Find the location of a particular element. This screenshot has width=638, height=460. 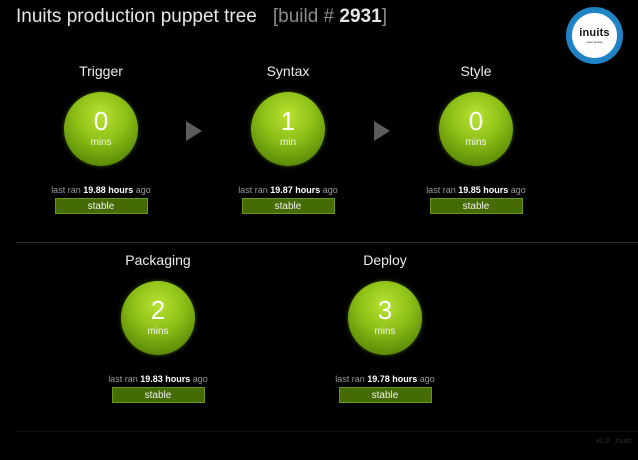

build-number: 2931 is located at coordinates (360, 16).